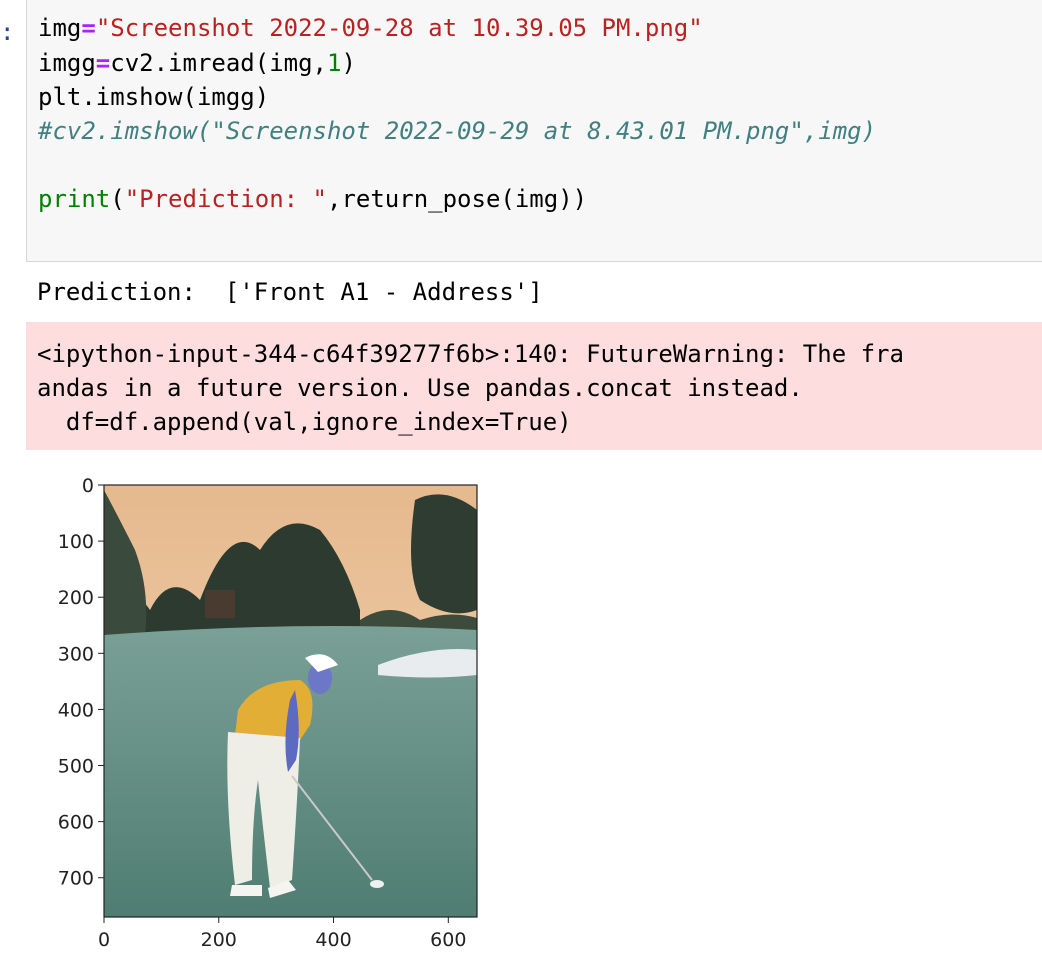 The image size is (1042, 966). What do you see at coordinates (76, 654) in the screenshot?
I see `y-tick-label: 300` at bounding box center [76, 654].